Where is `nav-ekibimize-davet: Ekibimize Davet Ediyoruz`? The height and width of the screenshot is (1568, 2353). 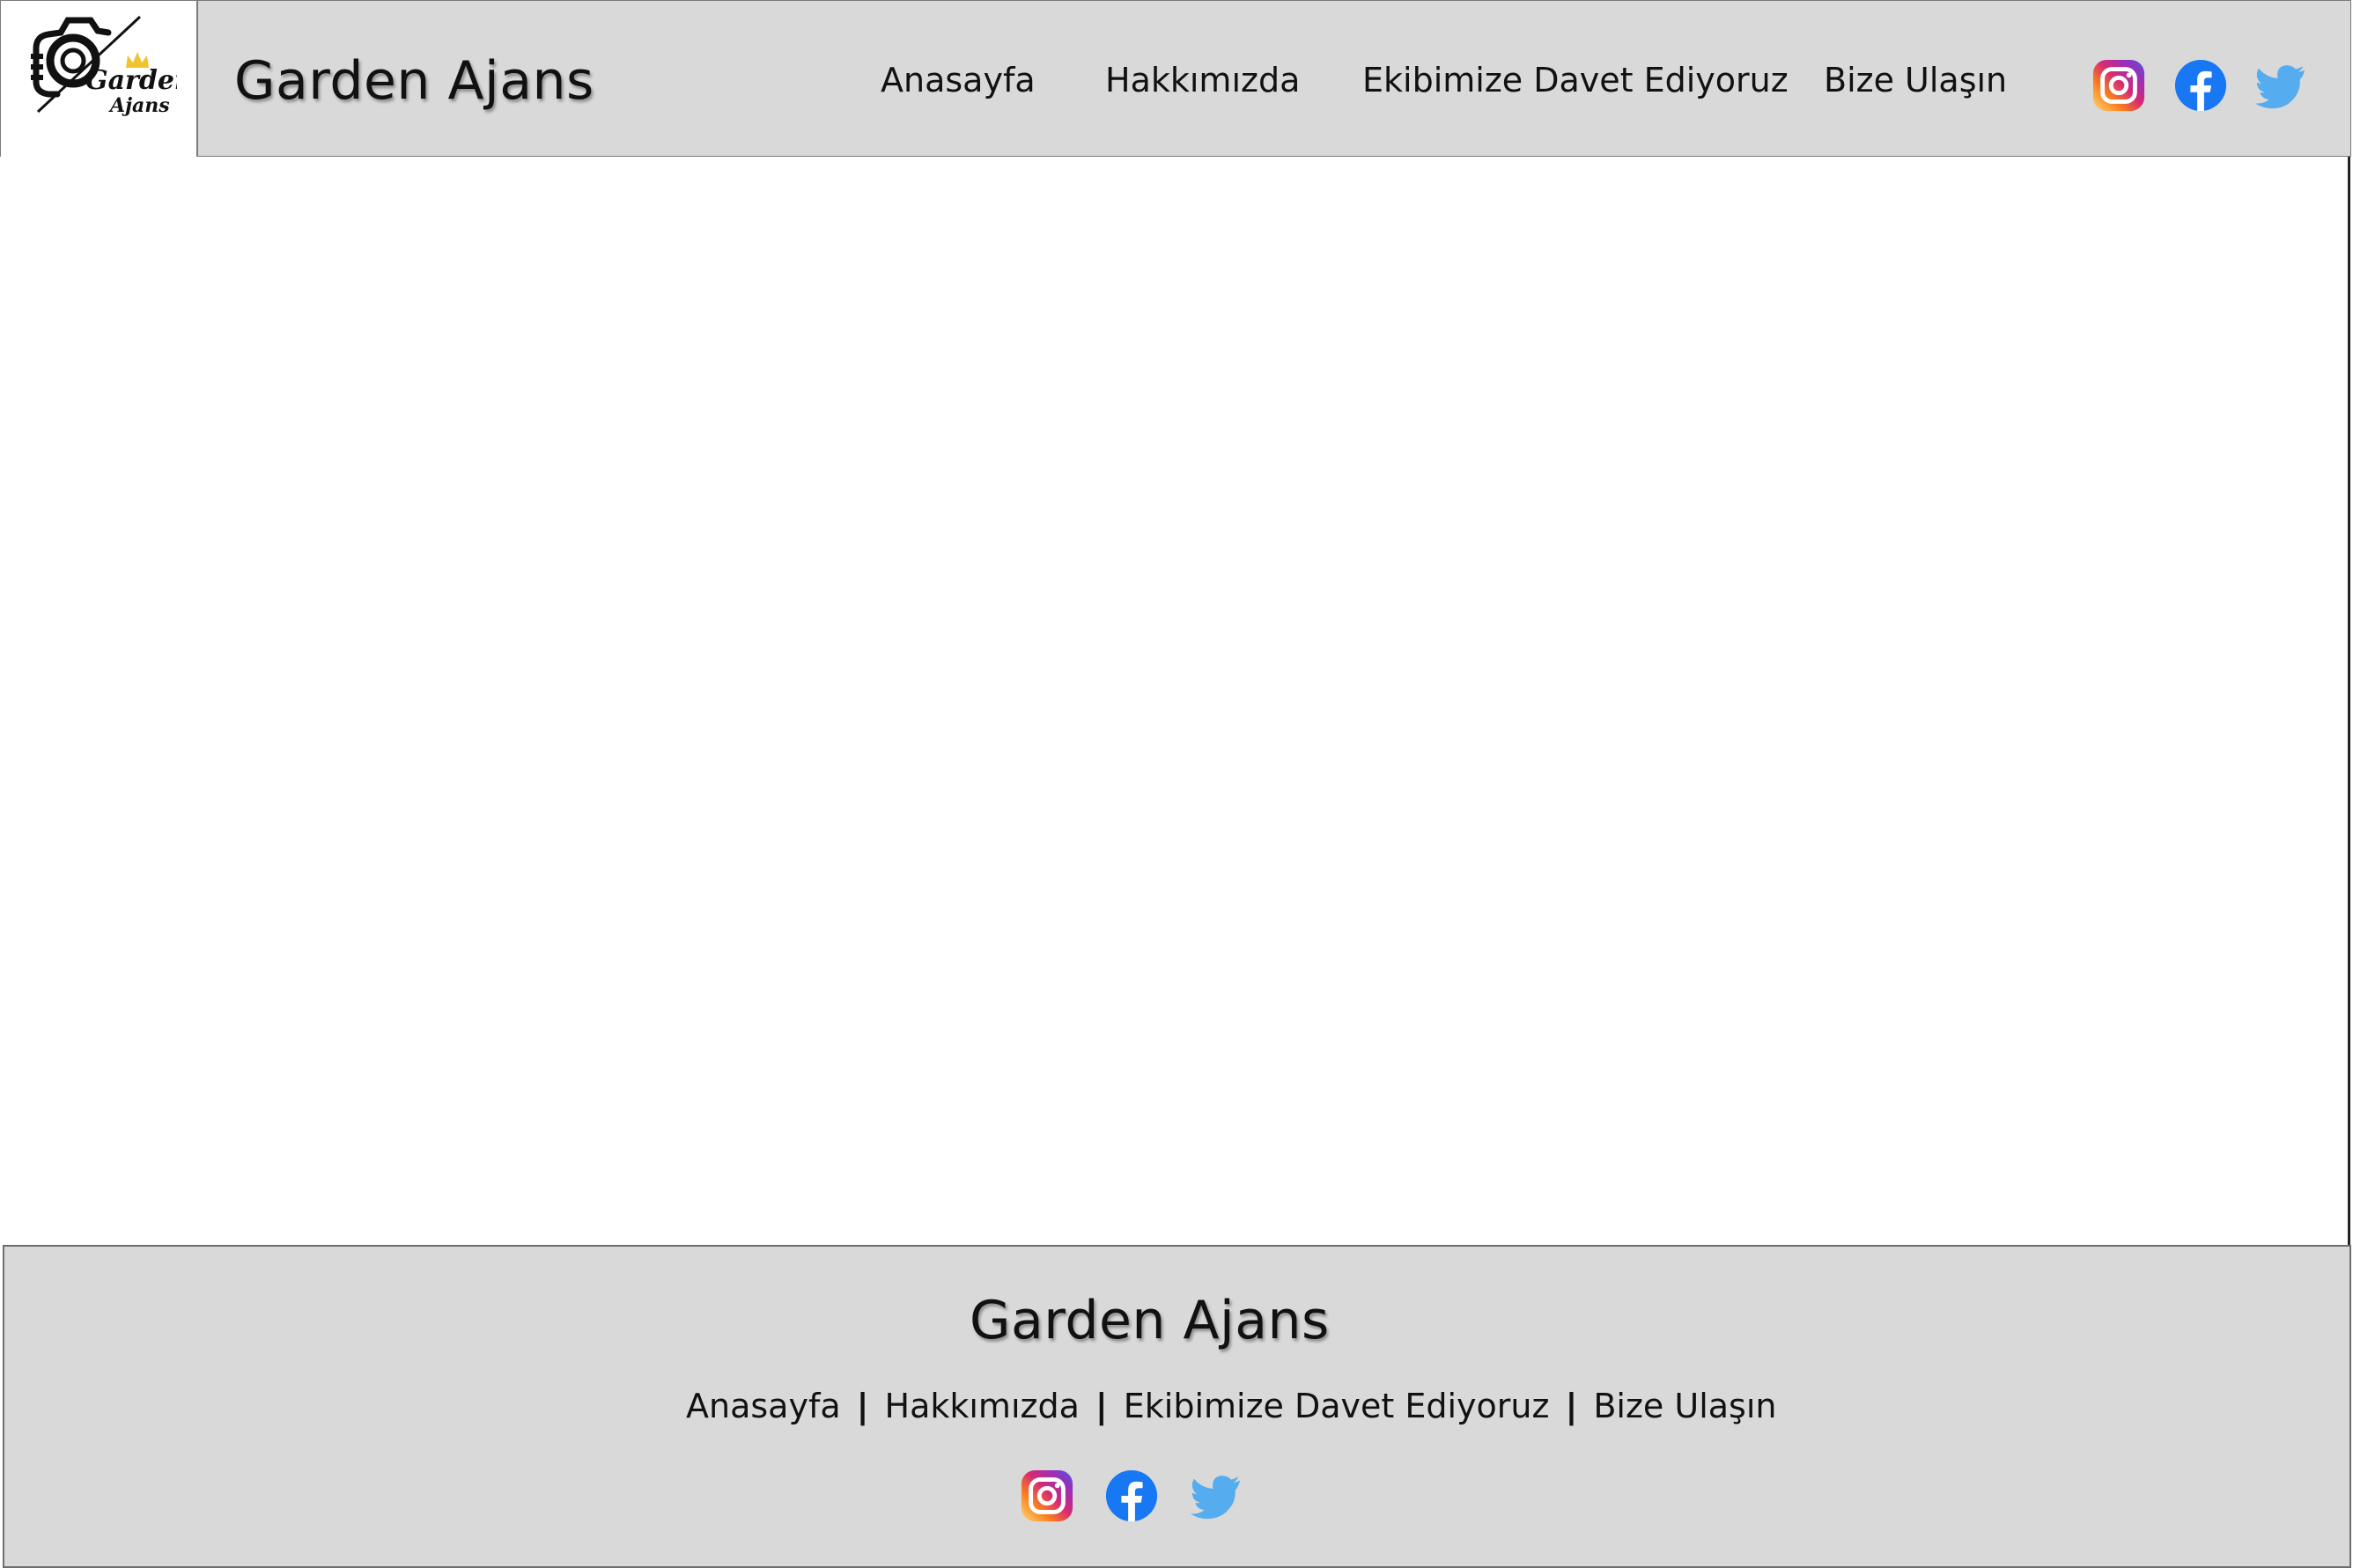
nav-ekibimize-davet: Ekibimize Davet Ediyoruz is located at coordinates (1575, 80).